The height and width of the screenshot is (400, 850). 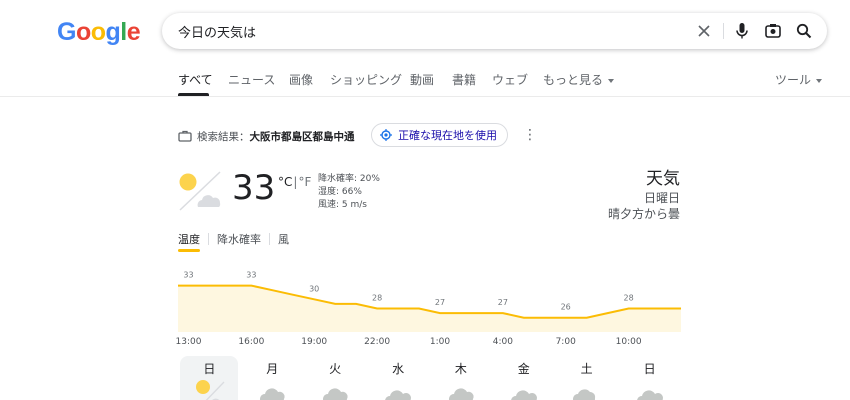 I want to click on search-input: 今日の天気は, so click(x=217, y=31).